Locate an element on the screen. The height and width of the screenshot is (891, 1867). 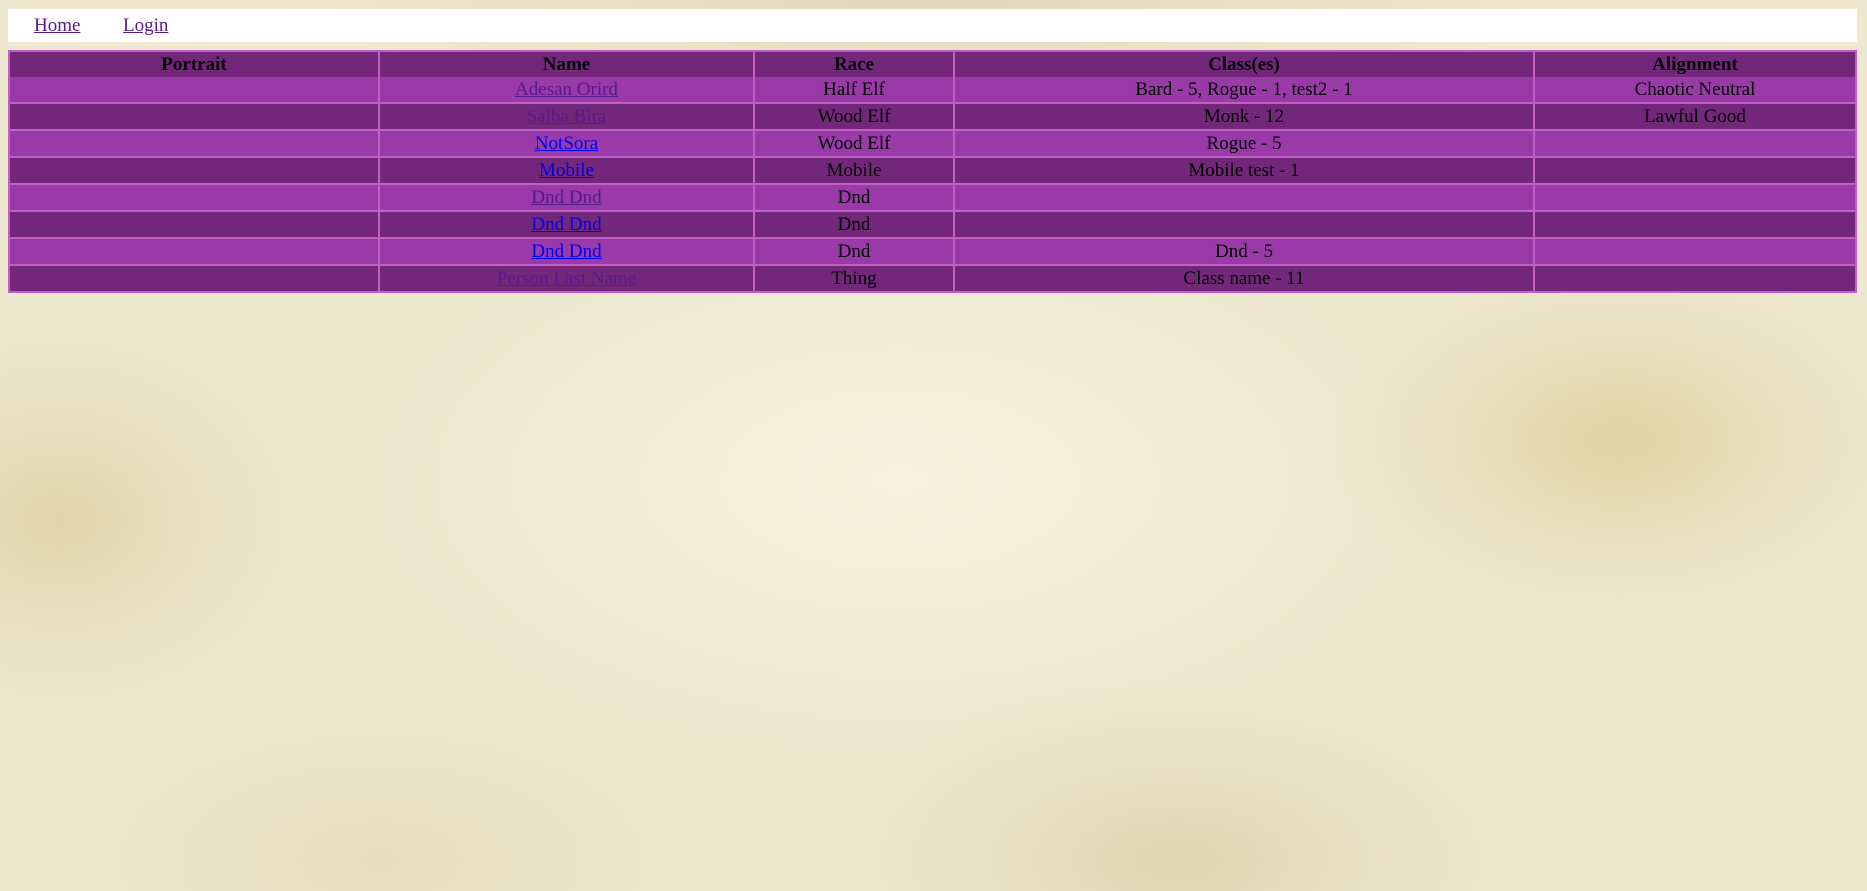
classes-cell: Class name - 11 is located at coordinates (1245, 278).